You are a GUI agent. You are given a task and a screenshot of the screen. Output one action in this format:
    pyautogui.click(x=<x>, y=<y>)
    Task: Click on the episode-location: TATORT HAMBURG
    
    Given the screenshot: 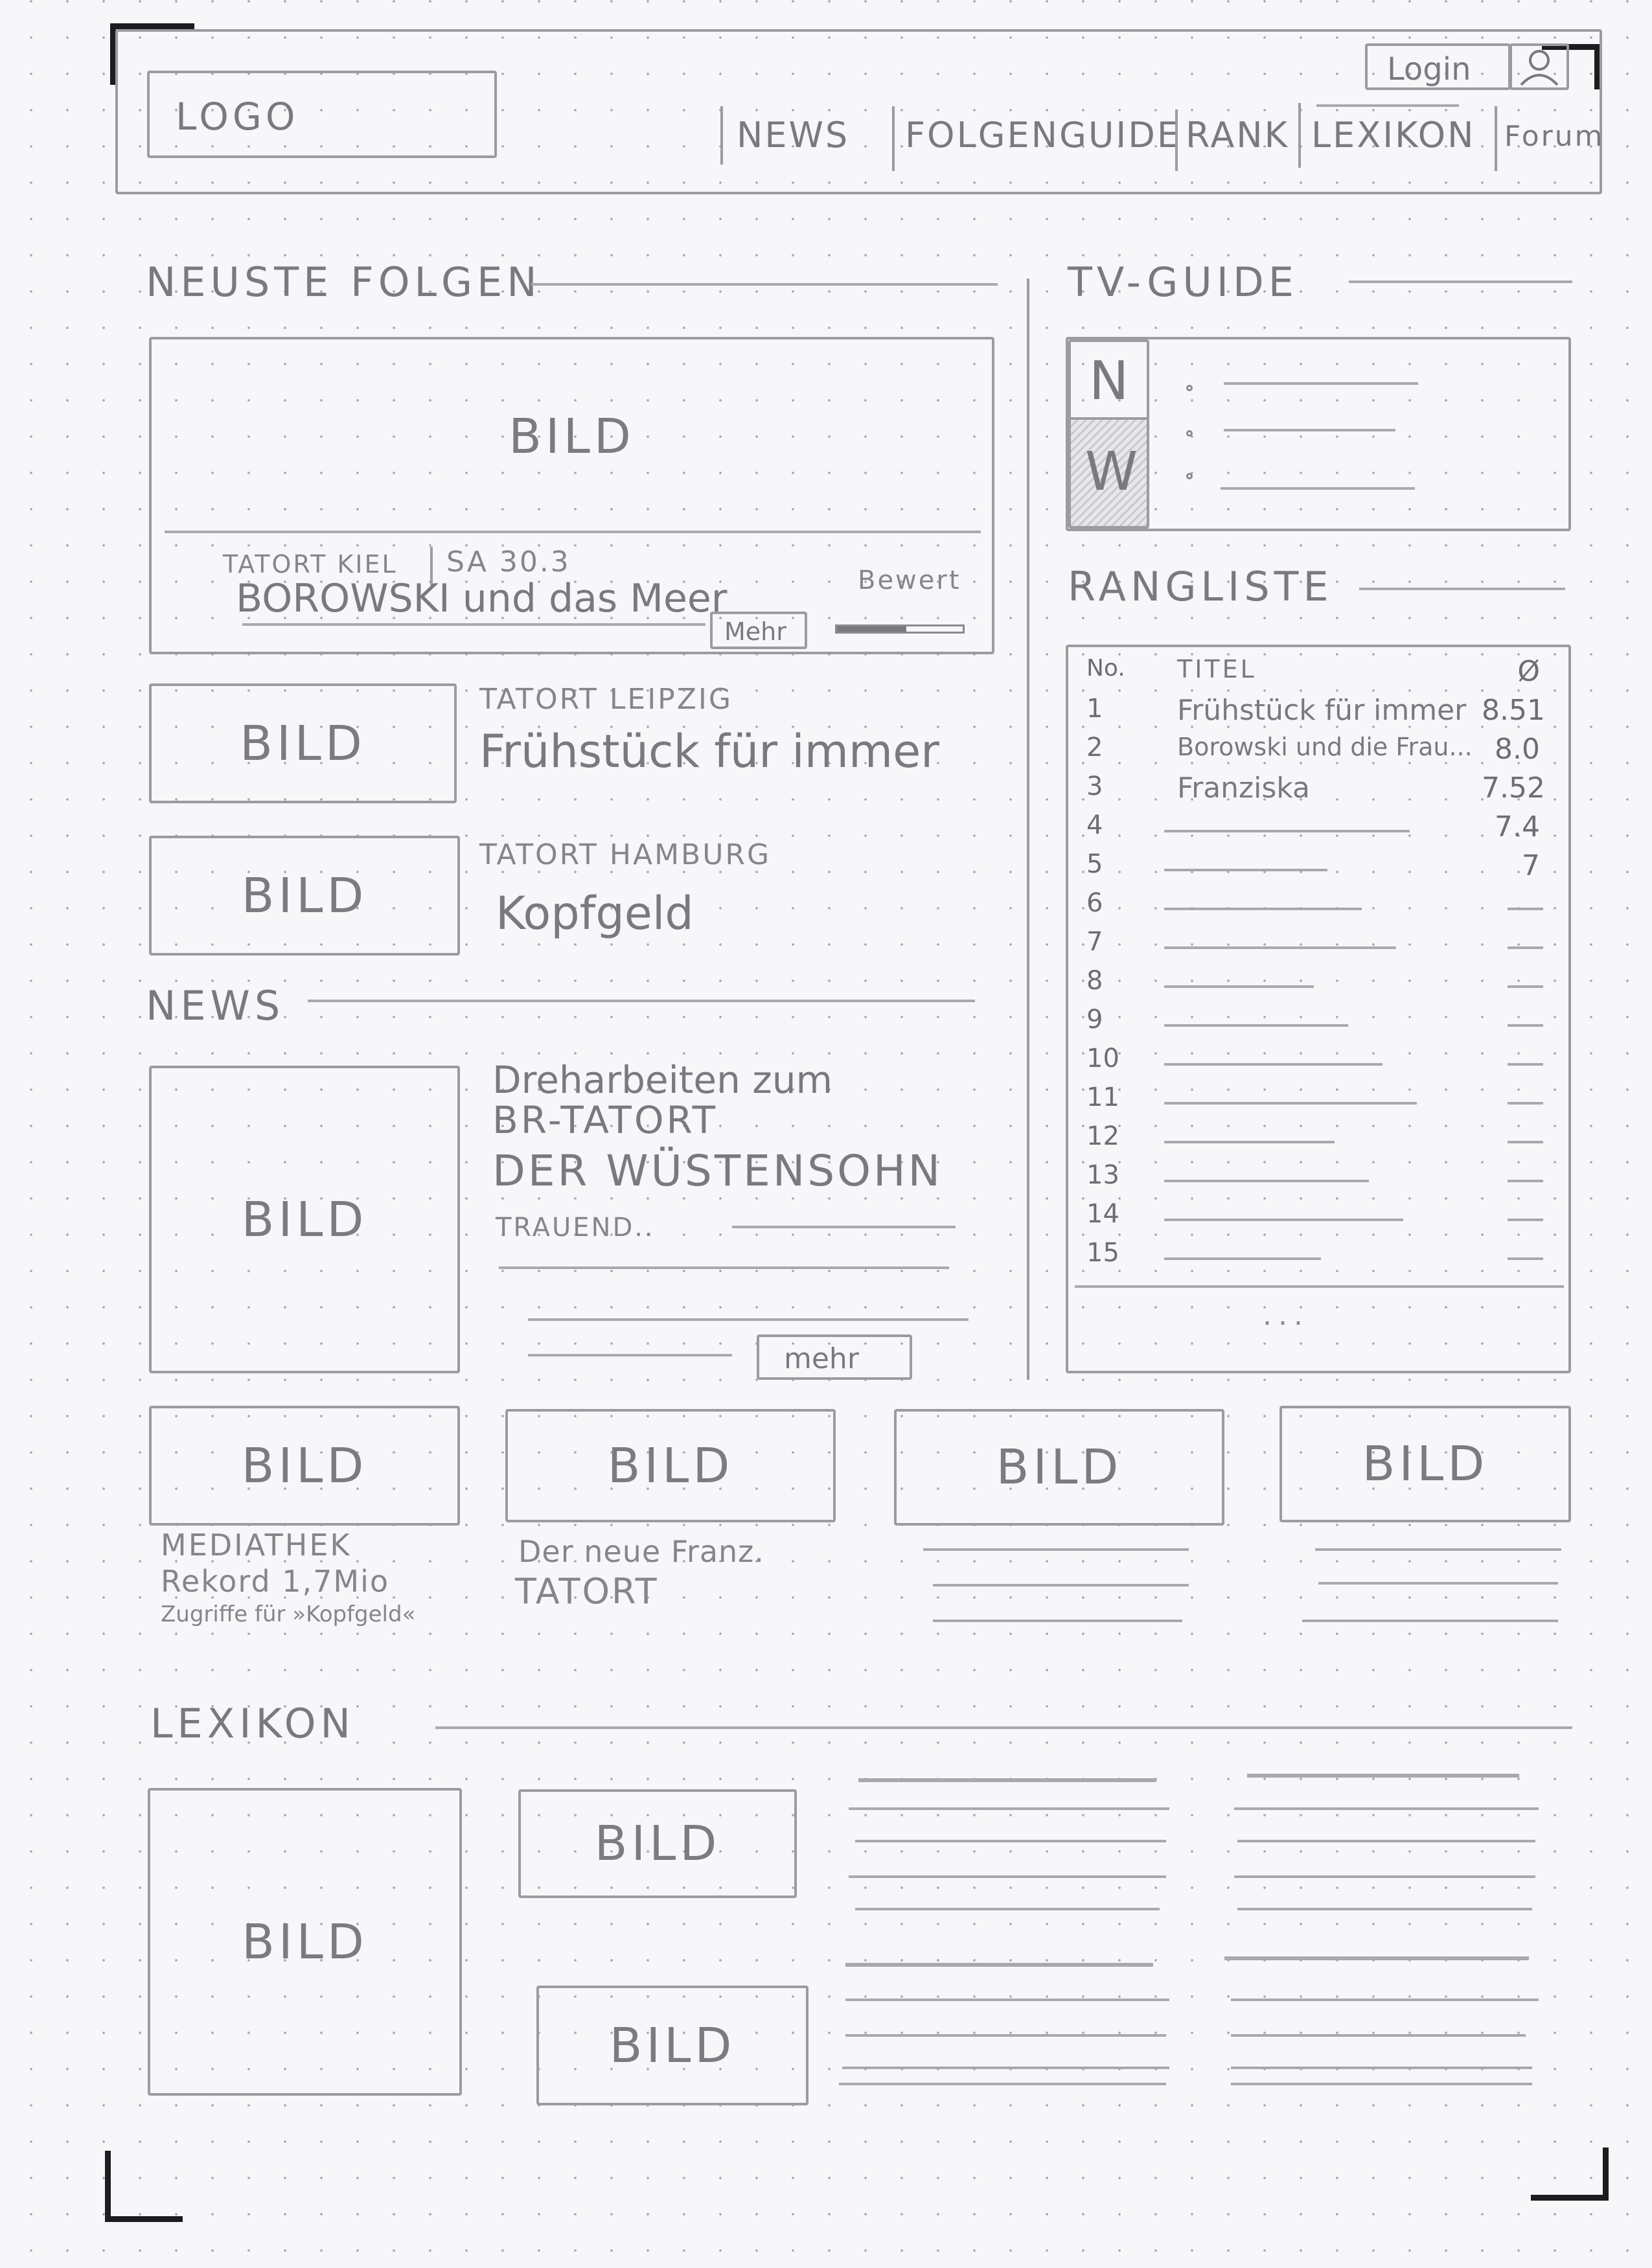 What is the action you would take?
    pyautogui.click(x=625, y=854)
    